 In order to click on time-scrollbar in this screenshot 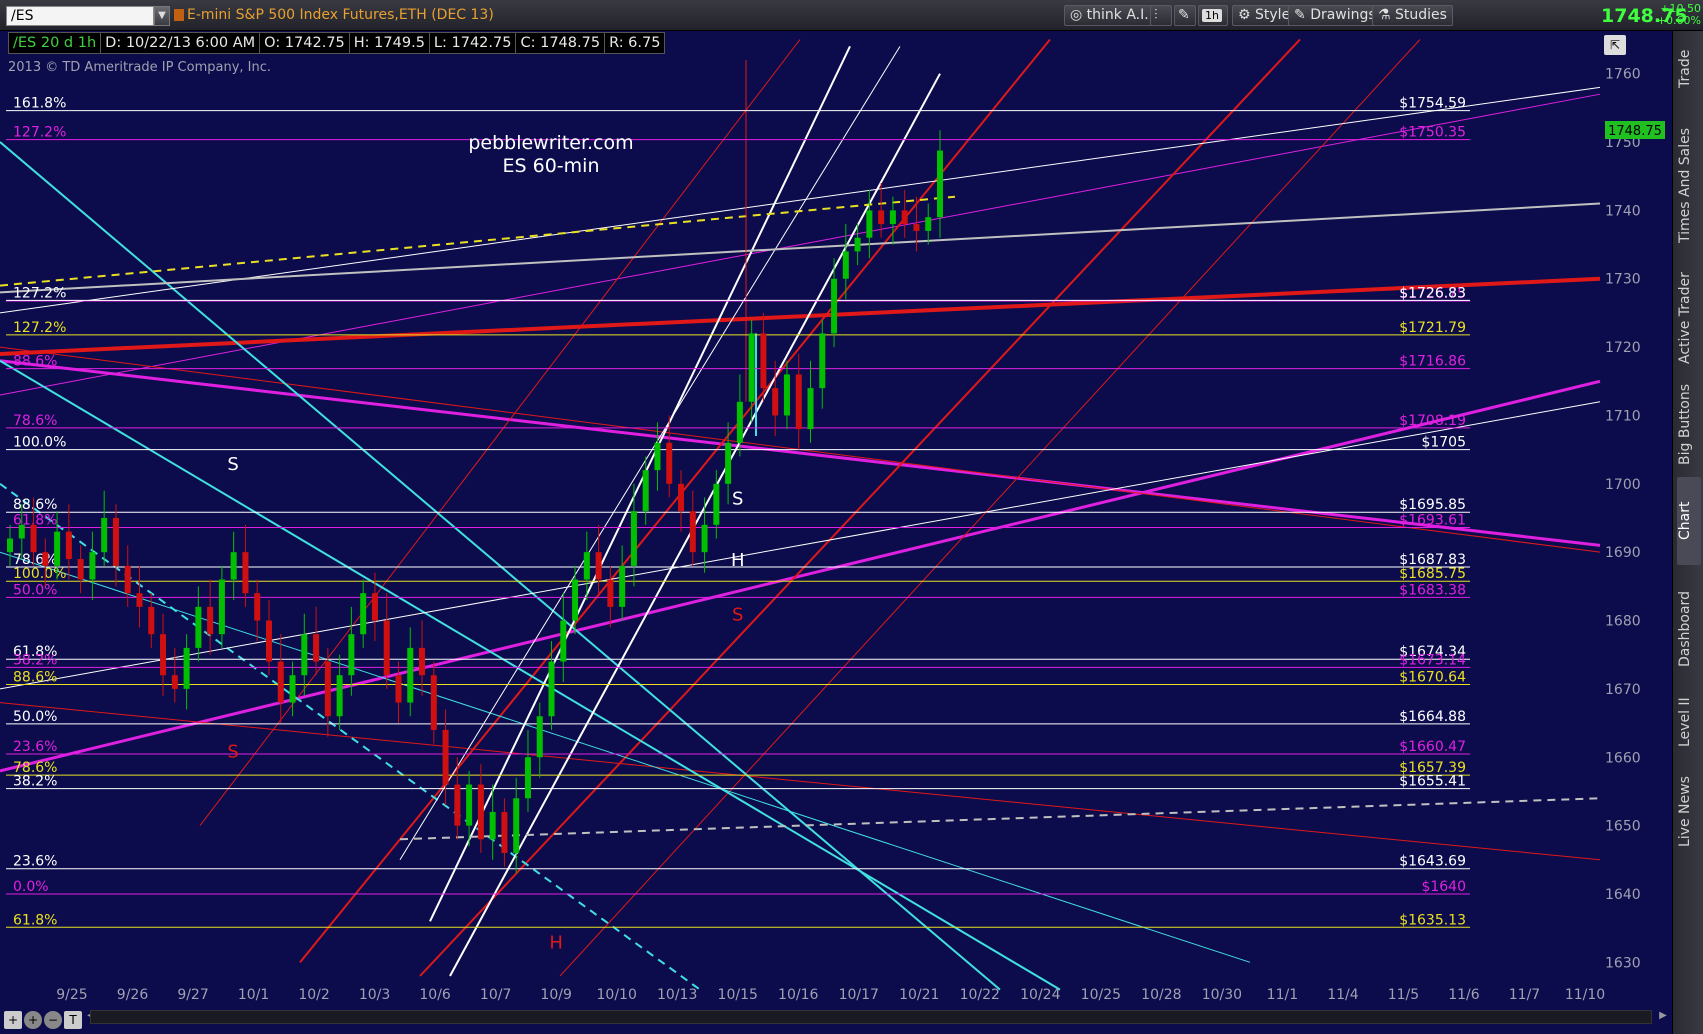, I will do `click(871, 1017)`.